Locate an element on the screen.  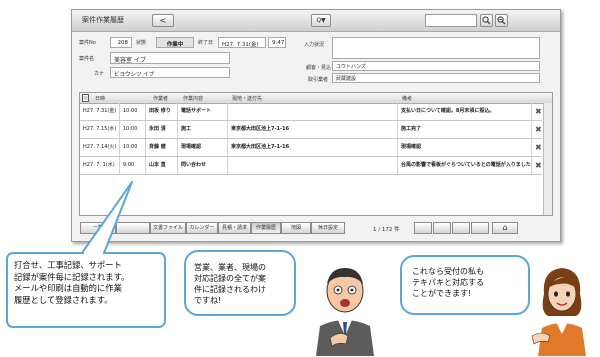
complete-date-label: 終了日 is located at coordinates (206, 43).